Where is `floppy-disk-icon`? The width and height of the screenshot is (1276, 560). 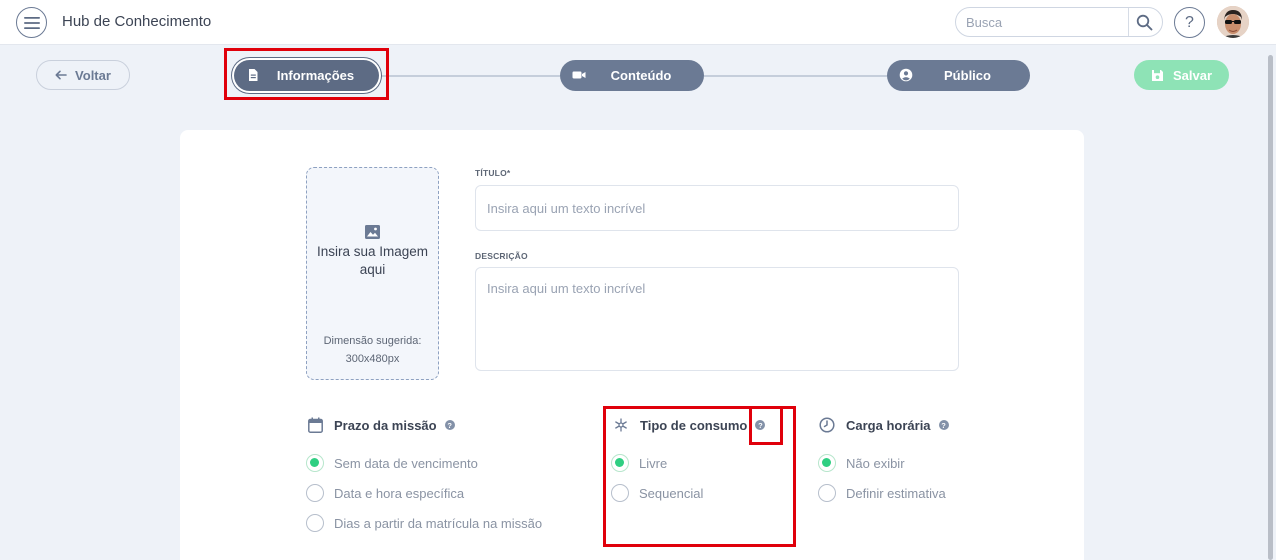 floppy-disk-icon is located at coordinates (1157, 75).